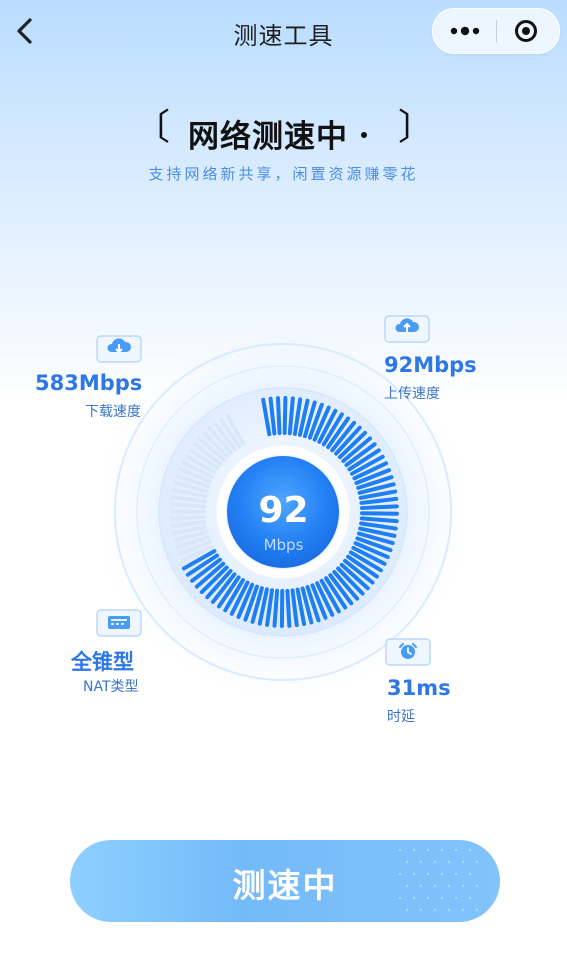  What do you see at coordinates (283, 510) in the screenshot?
I see `gauge-value: 92` at bounding box center [283, 510].